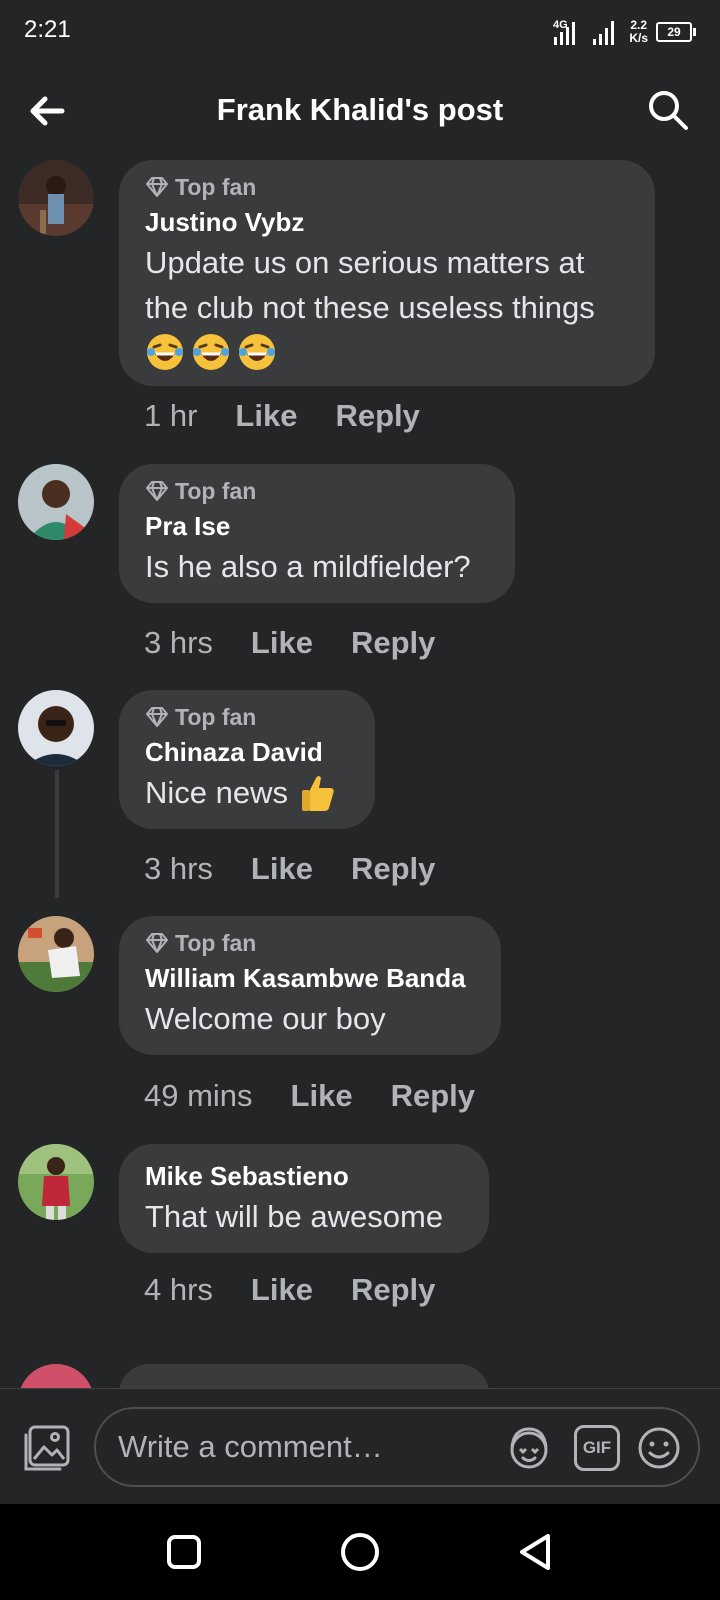 The width and height of the screenshot is (720, 1600). I want to click on recent-apps-icon, so click(184, 1552).